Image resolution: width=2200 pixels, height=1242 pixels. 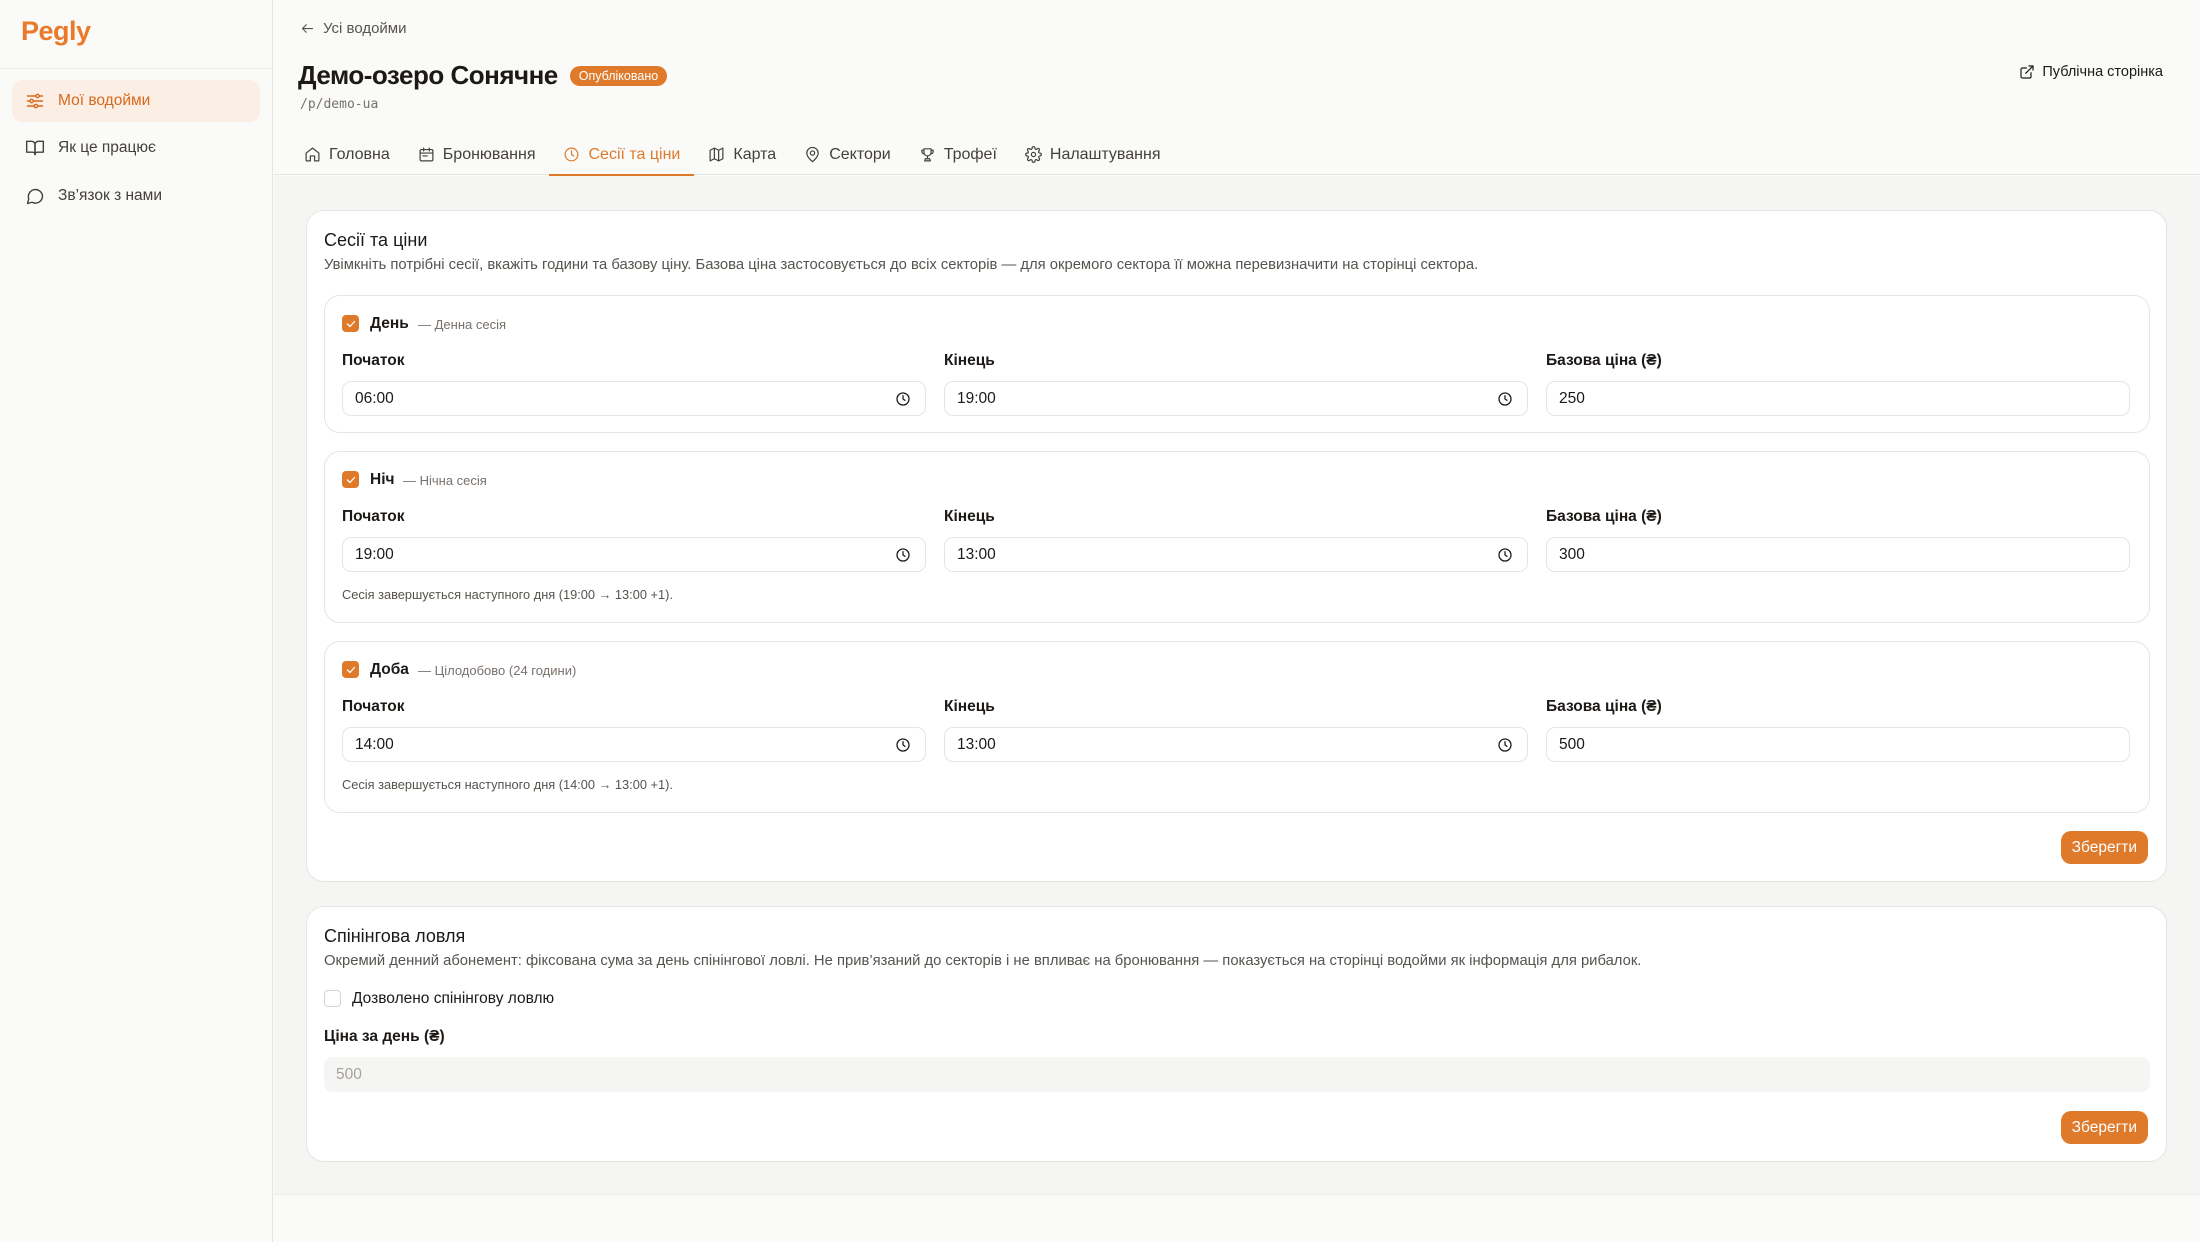 What do you see at coordinates (2102, 72) in the screenshot?
I see `public-link-label: Публічна сторінка` at bounding box center [2102, 72].